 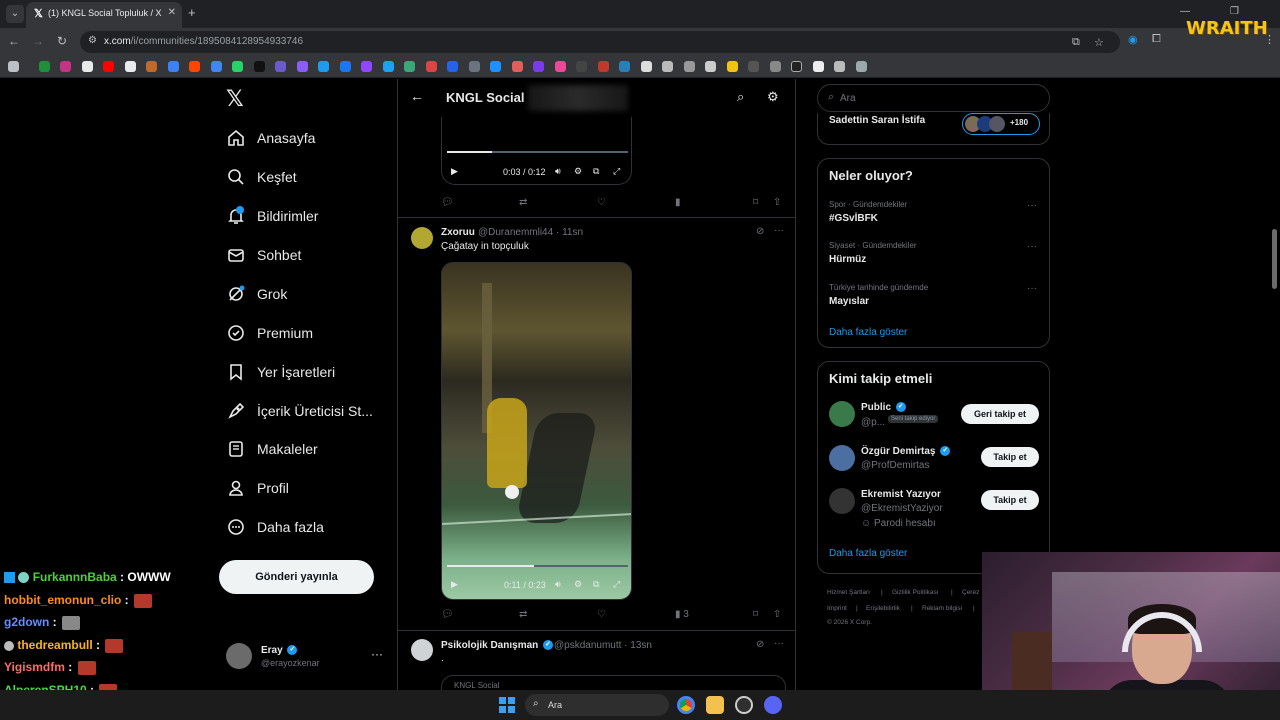 I want to click on account-switcher: Eray ✓ @erayozkenar ···, so click(x=306, y=656).